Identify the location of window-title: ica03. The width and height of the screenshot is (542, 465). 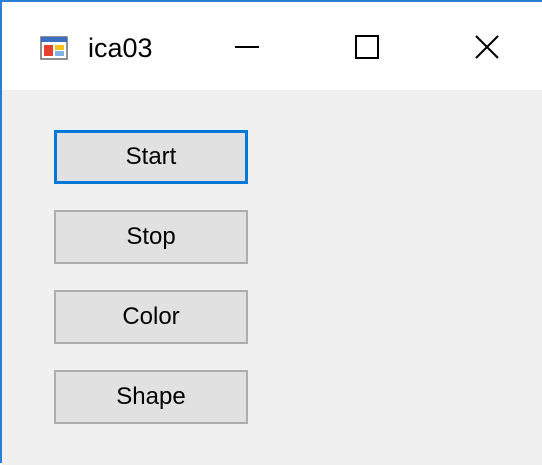
(120, 48).